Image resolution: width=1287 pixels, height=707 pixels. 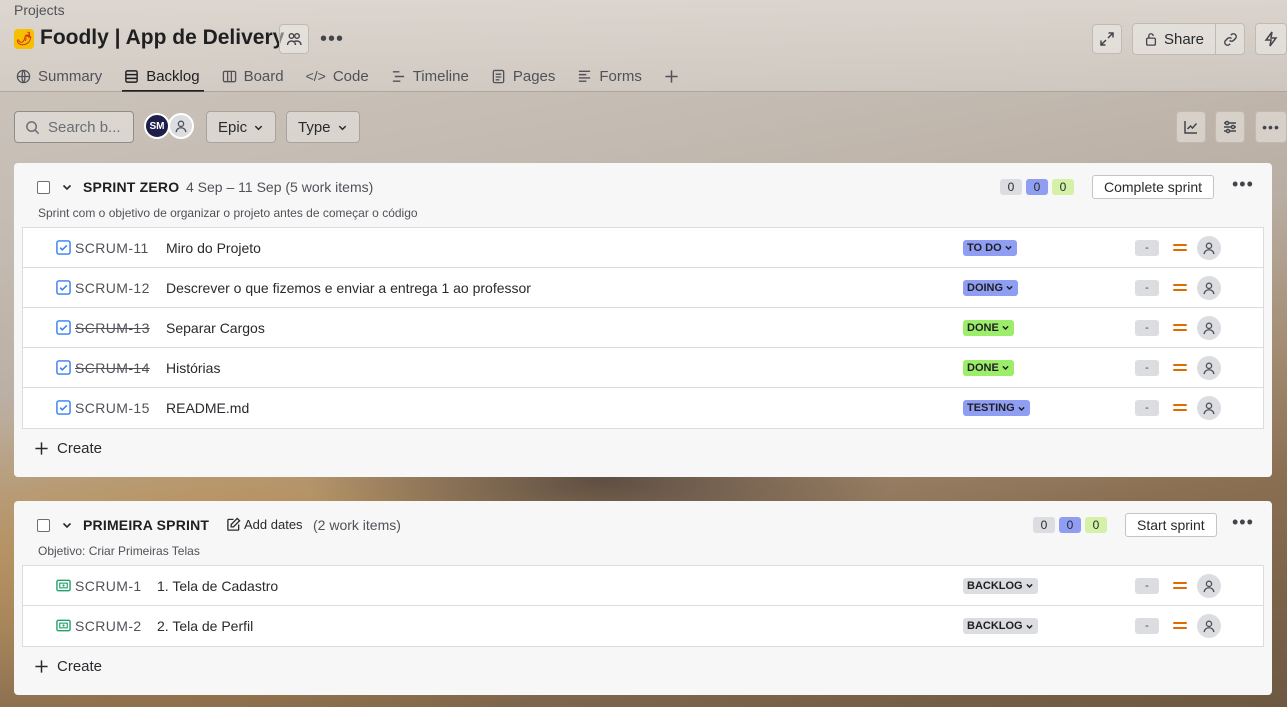 I want to click on issue-summary: README.md, so click(x=207, y=408).